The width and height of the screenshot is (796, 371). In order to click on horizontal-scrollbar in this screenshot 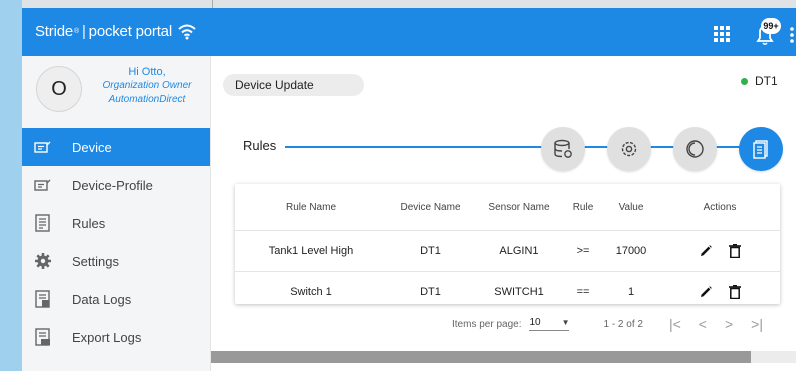, I will do `click(503, 357)`.